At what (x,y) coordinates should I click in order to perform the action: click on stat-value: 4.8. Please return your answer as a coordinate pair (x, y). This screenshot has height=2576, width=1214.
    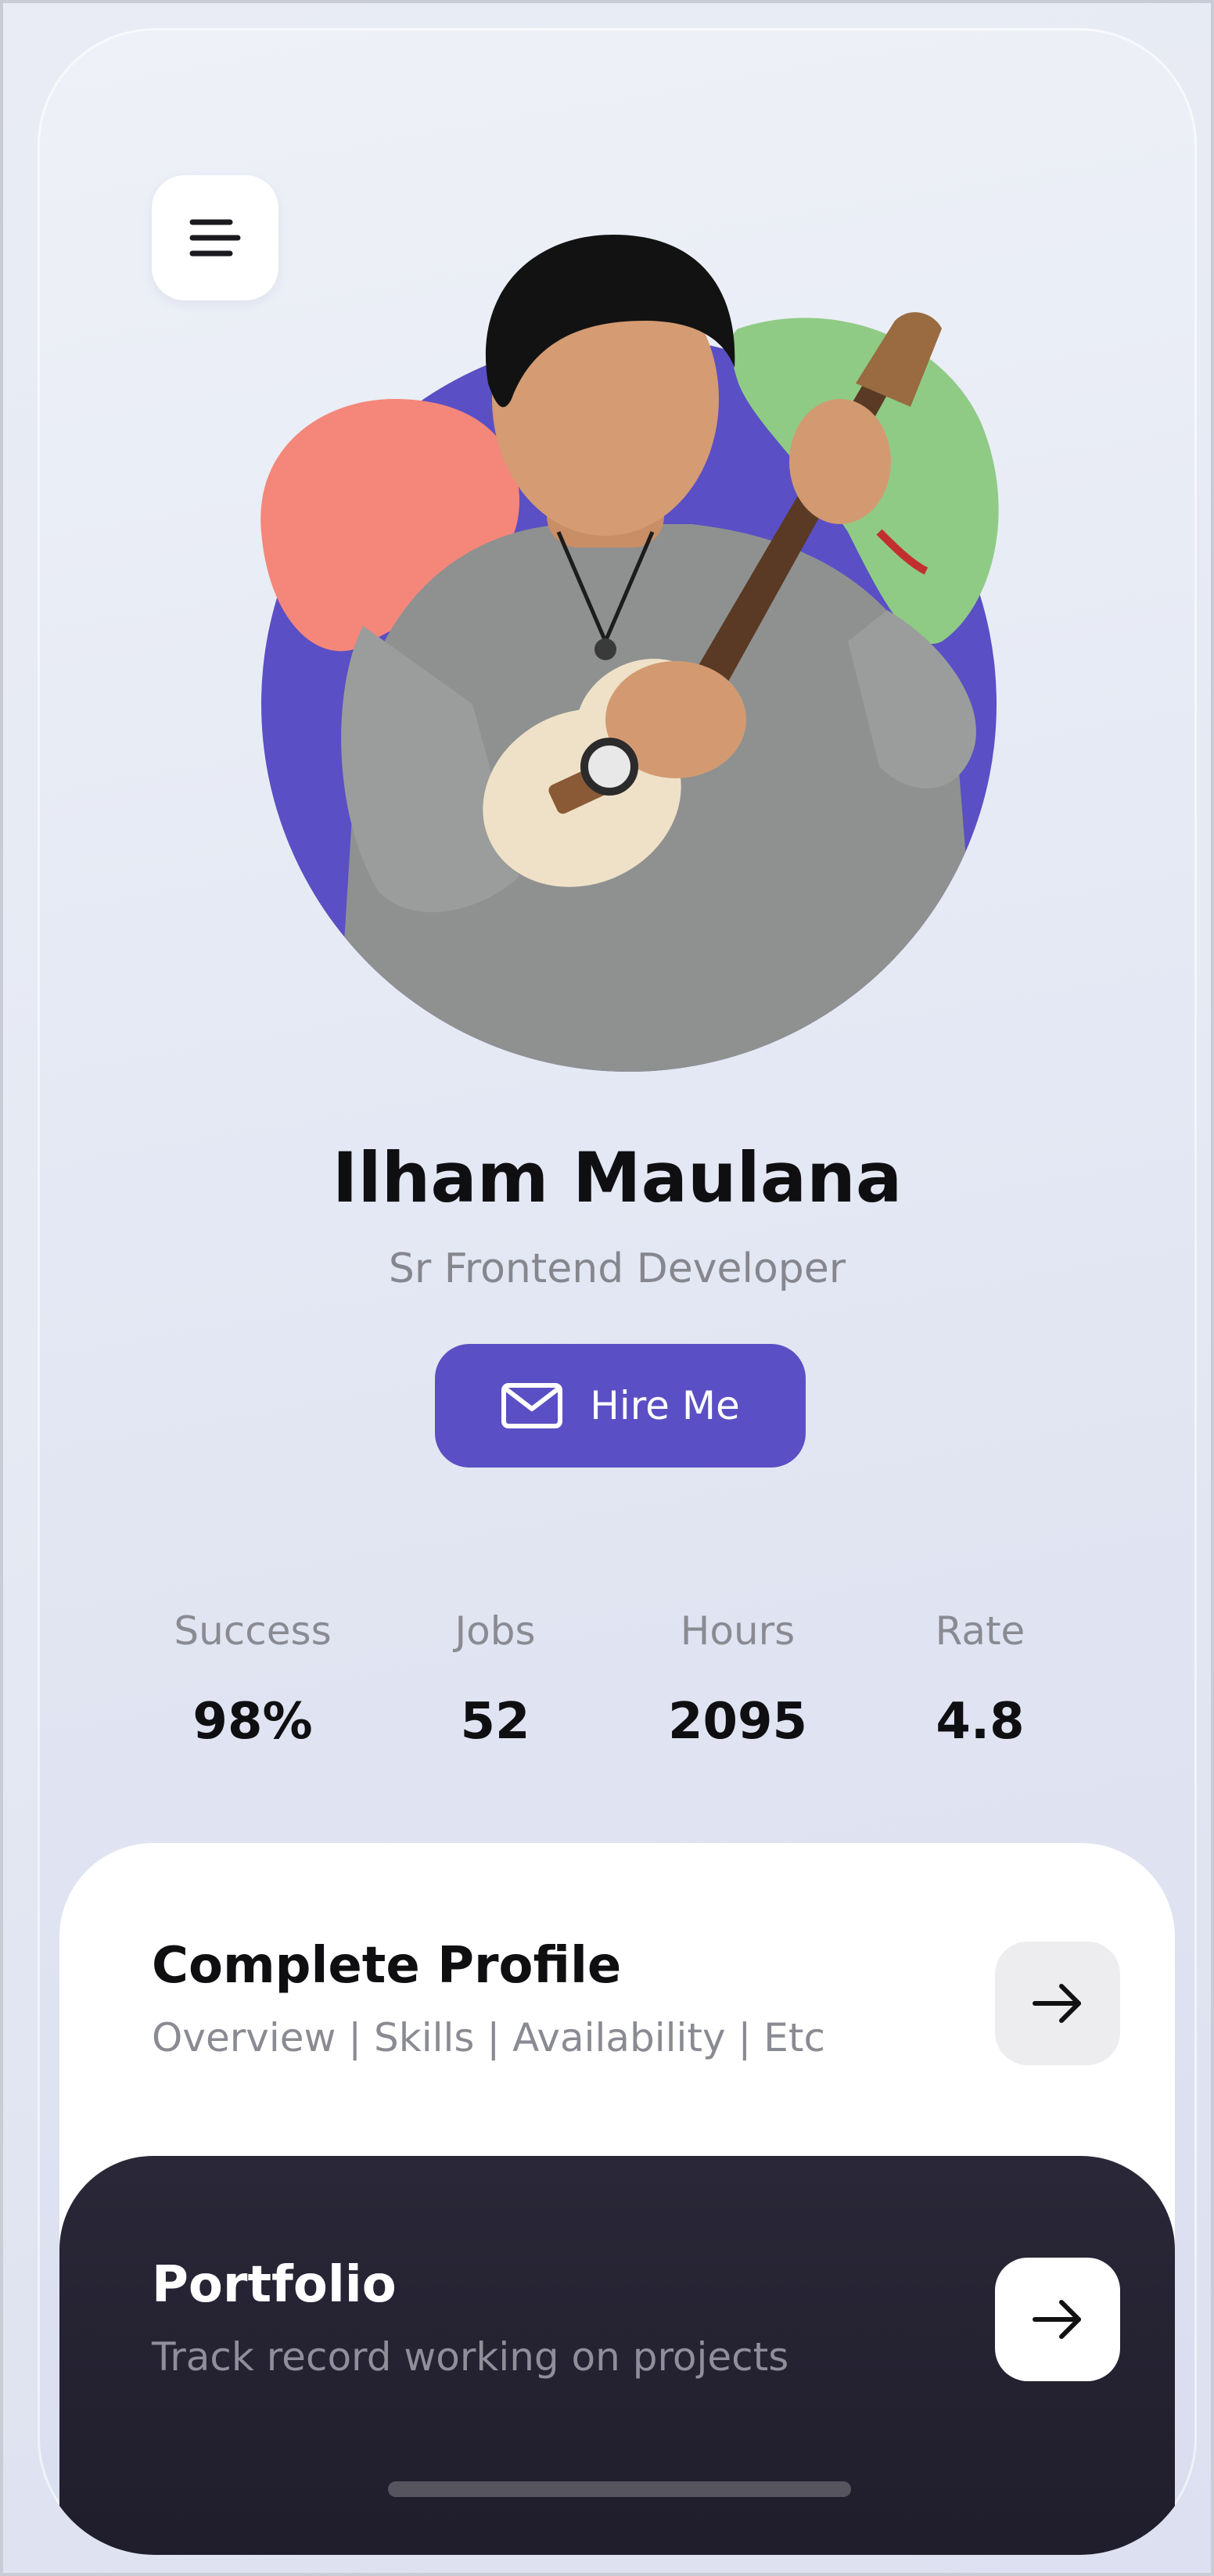
    Looking at the image, I should click on (980, 1722).